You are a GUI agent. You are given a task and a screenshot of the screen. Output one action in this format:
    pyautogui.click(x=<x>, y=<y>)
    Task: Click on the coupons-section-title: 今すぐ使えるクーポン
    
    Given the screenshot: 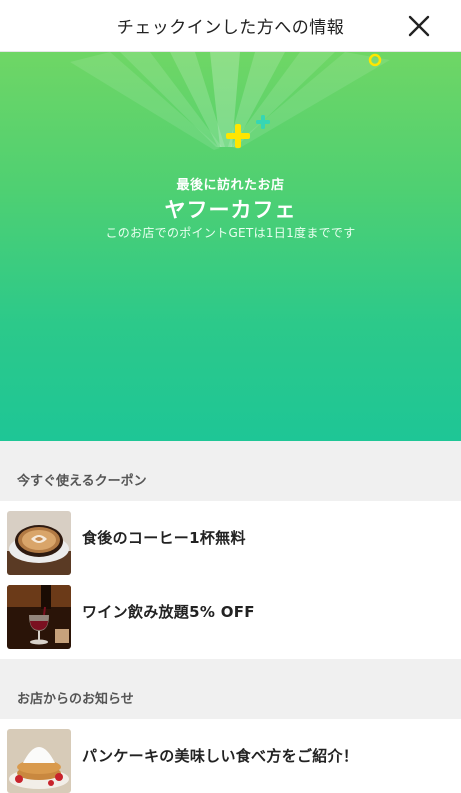 What is the action you would take?
    pyautogui.click(x=82, y=481)
    